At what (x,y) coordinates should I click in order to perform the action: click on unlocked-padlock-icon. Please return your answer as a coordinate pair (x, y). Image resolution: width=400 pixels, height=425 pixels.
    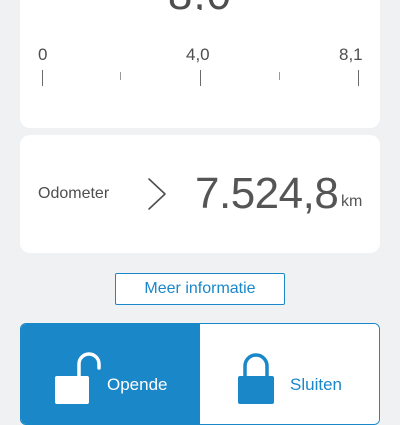
    Looking at the image, I should click on (78, 375).